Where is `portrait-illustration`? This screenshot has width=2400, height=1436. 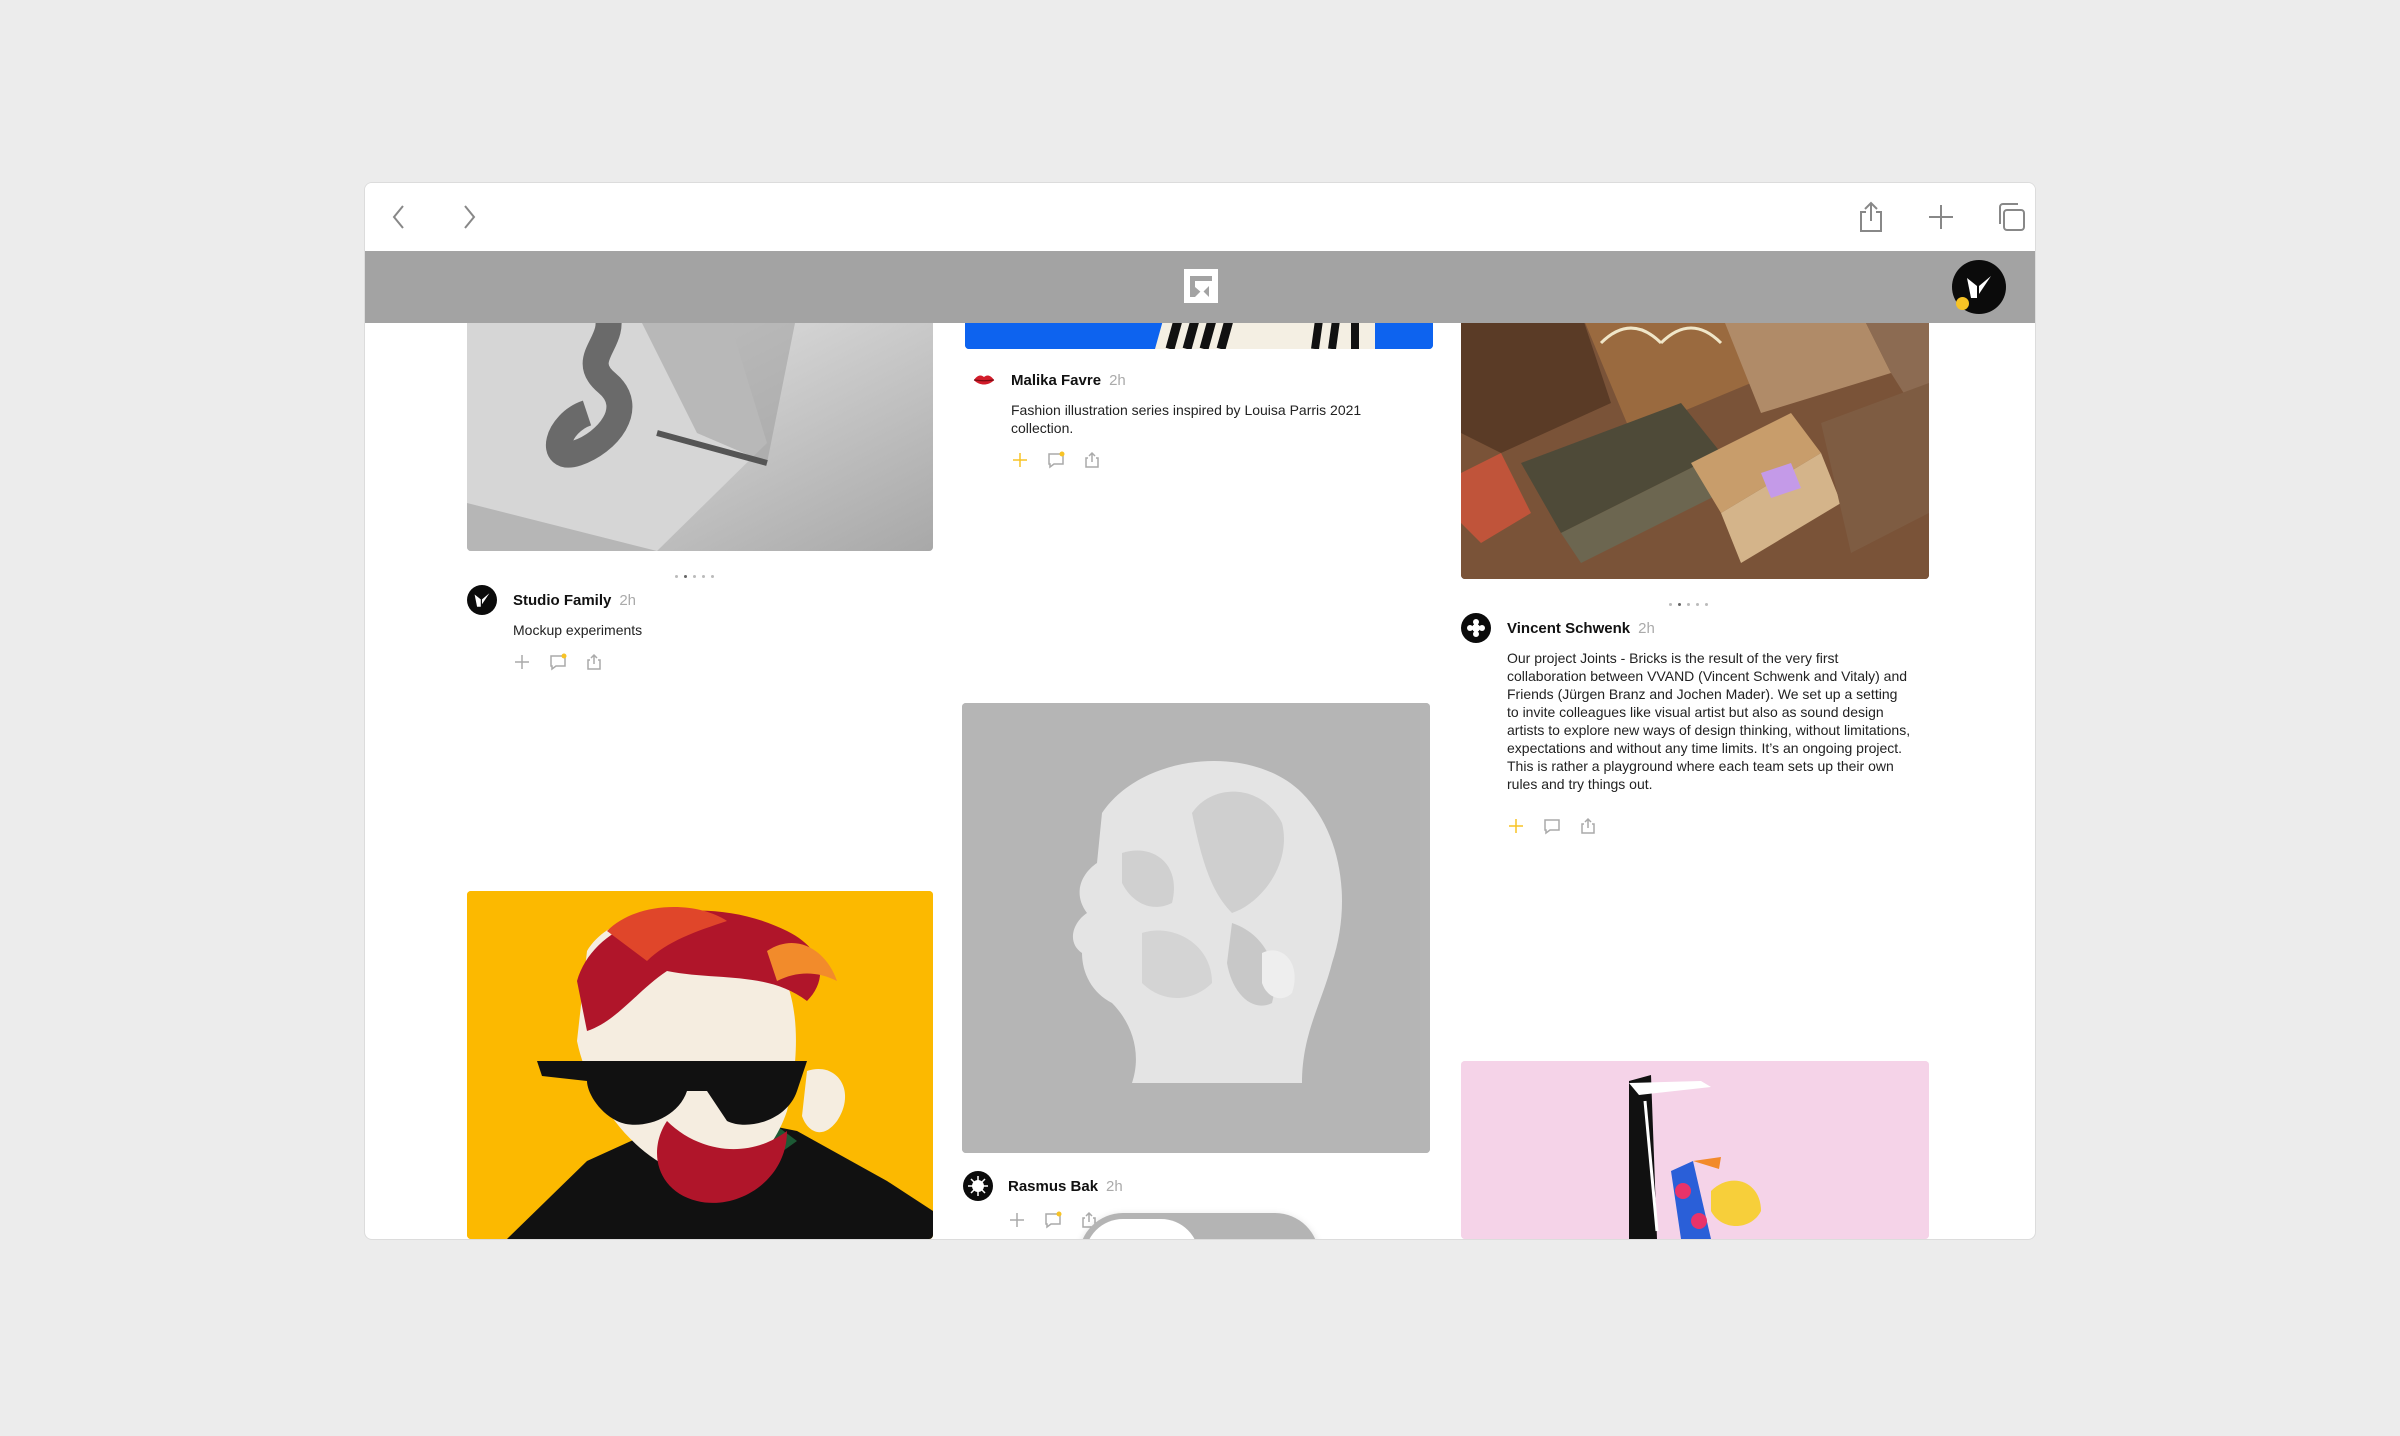 portrait-illustration is located at coordinates (700, 1065).